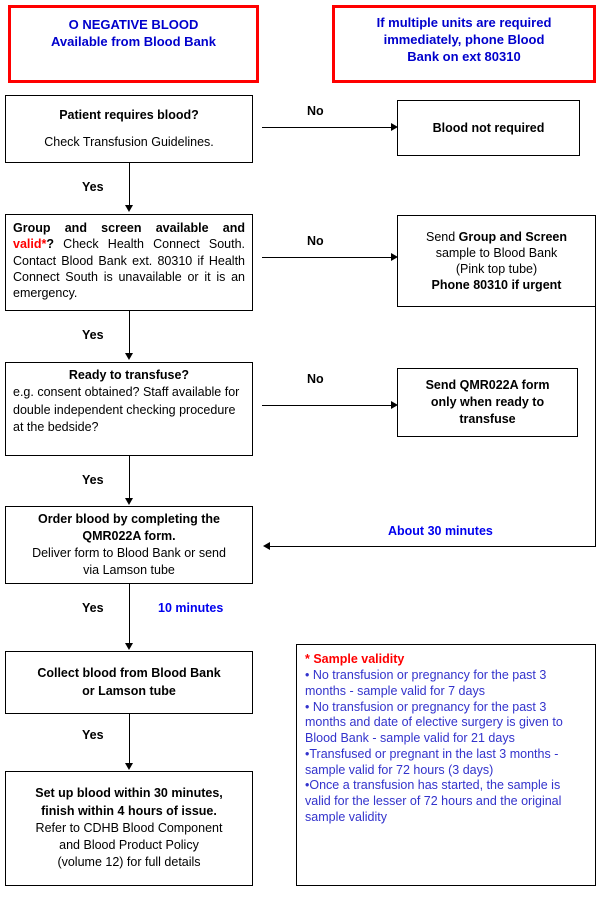  Describe the element at coordinates (327, 127) in the screenshot. I see `edge-no-1-line` at that location.